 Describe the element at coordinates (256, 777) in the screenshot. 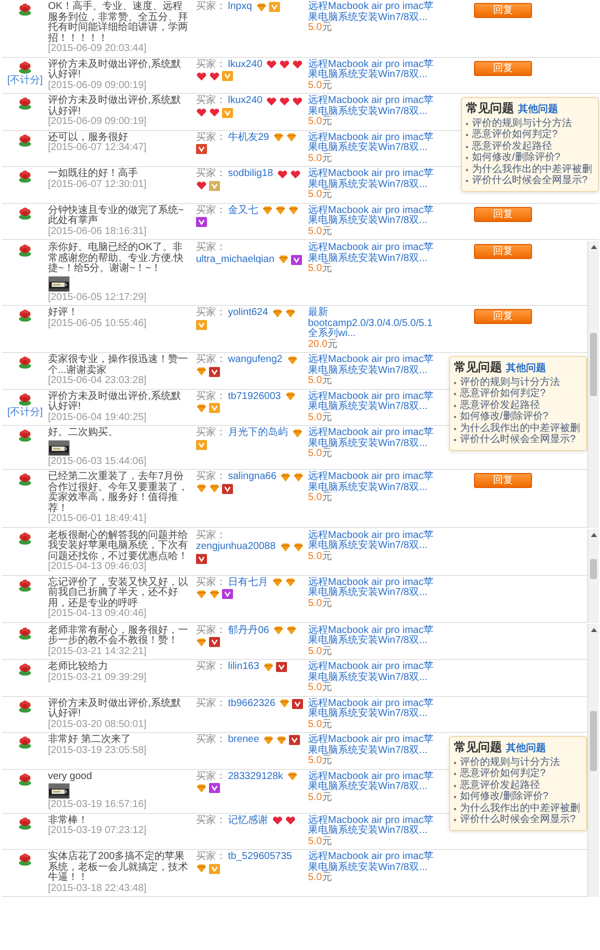

I see `buyer-link: 283329128k` at that location.